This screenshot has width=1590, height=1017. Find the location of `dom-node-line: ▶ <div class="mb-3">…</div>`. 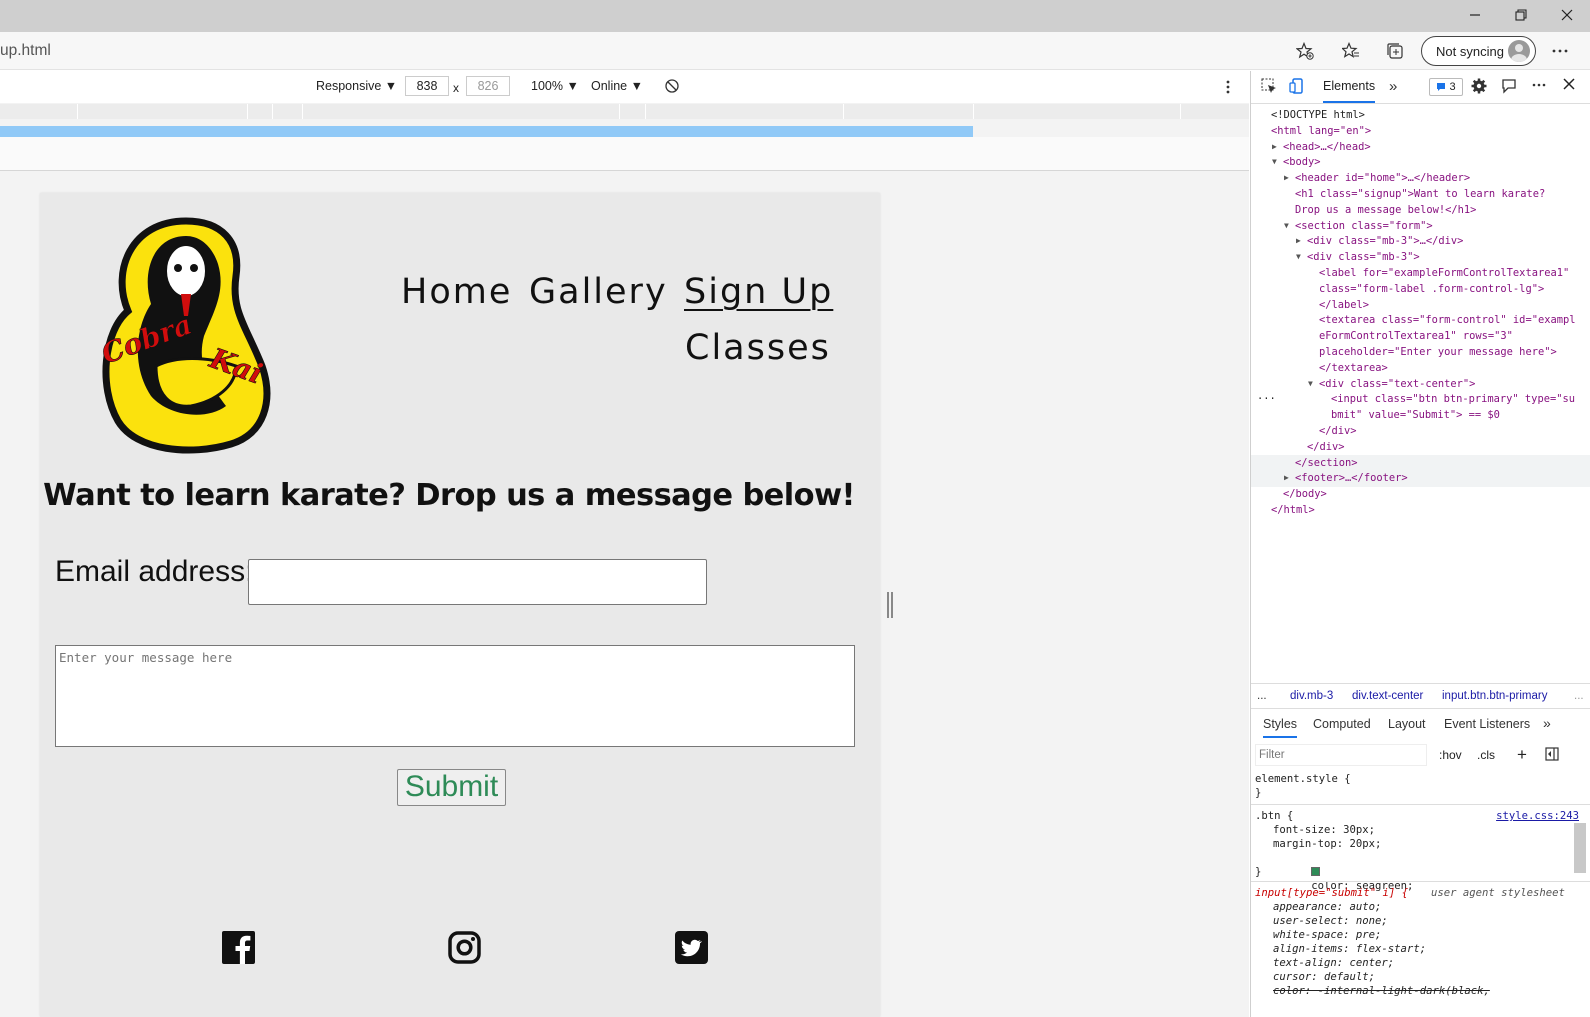

dom-node-line: ▶ <div class="mb-3">…</div> is located at coordinates (1379, 241).